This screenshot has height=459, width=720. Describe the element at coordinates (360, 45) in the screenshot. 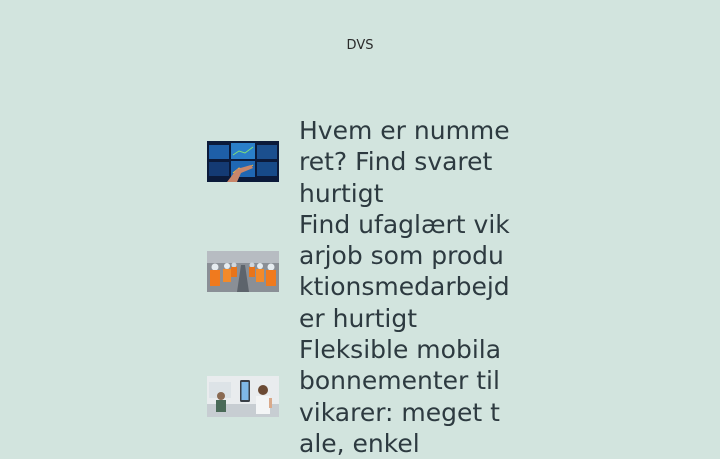

I see `site-title: DVS` at that location.